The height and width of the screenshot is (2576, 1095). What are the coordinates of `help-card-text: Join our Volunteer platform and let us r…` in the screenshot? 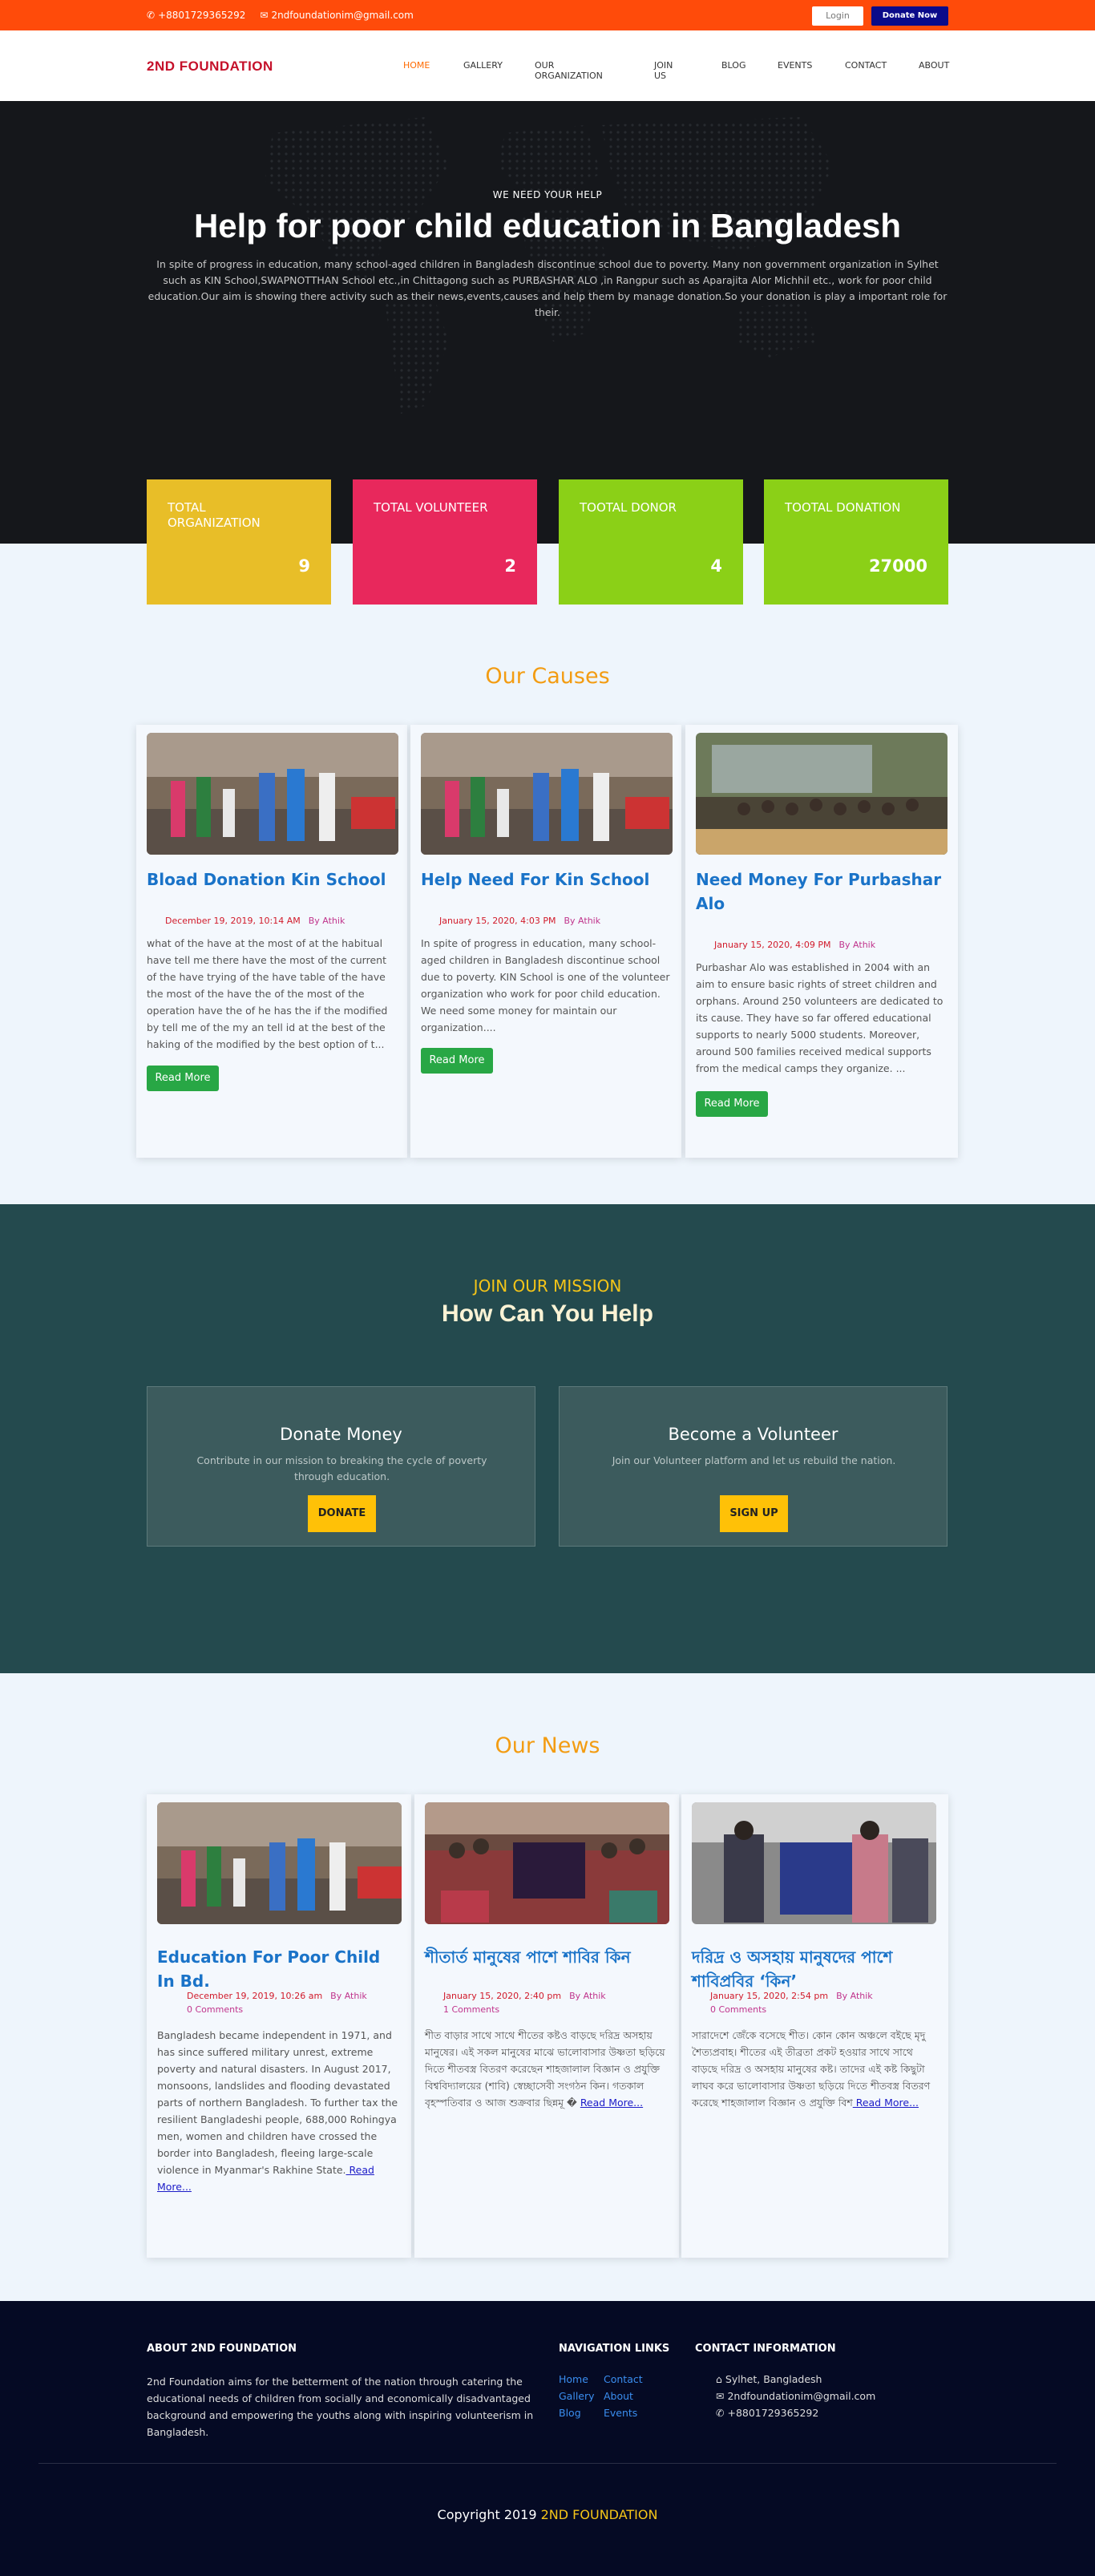 It's located at (754, 1460).